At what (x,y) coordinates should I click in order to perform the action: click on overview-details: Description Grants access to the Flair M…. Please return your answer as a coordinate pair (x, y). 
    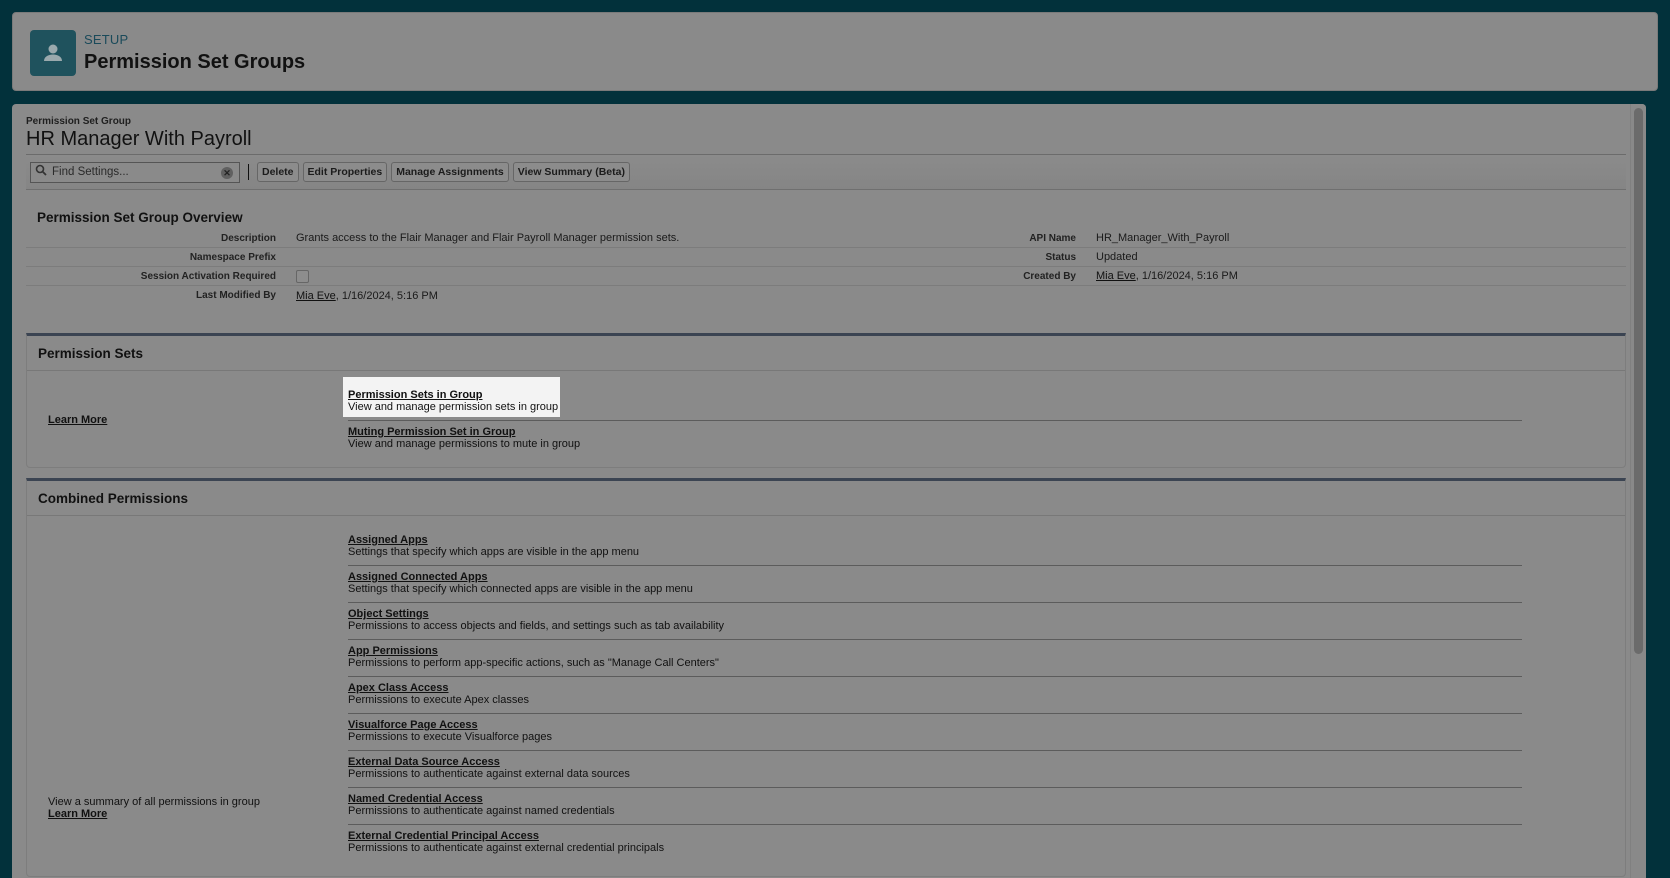
    Looking at the image, I should click on (826, 267).